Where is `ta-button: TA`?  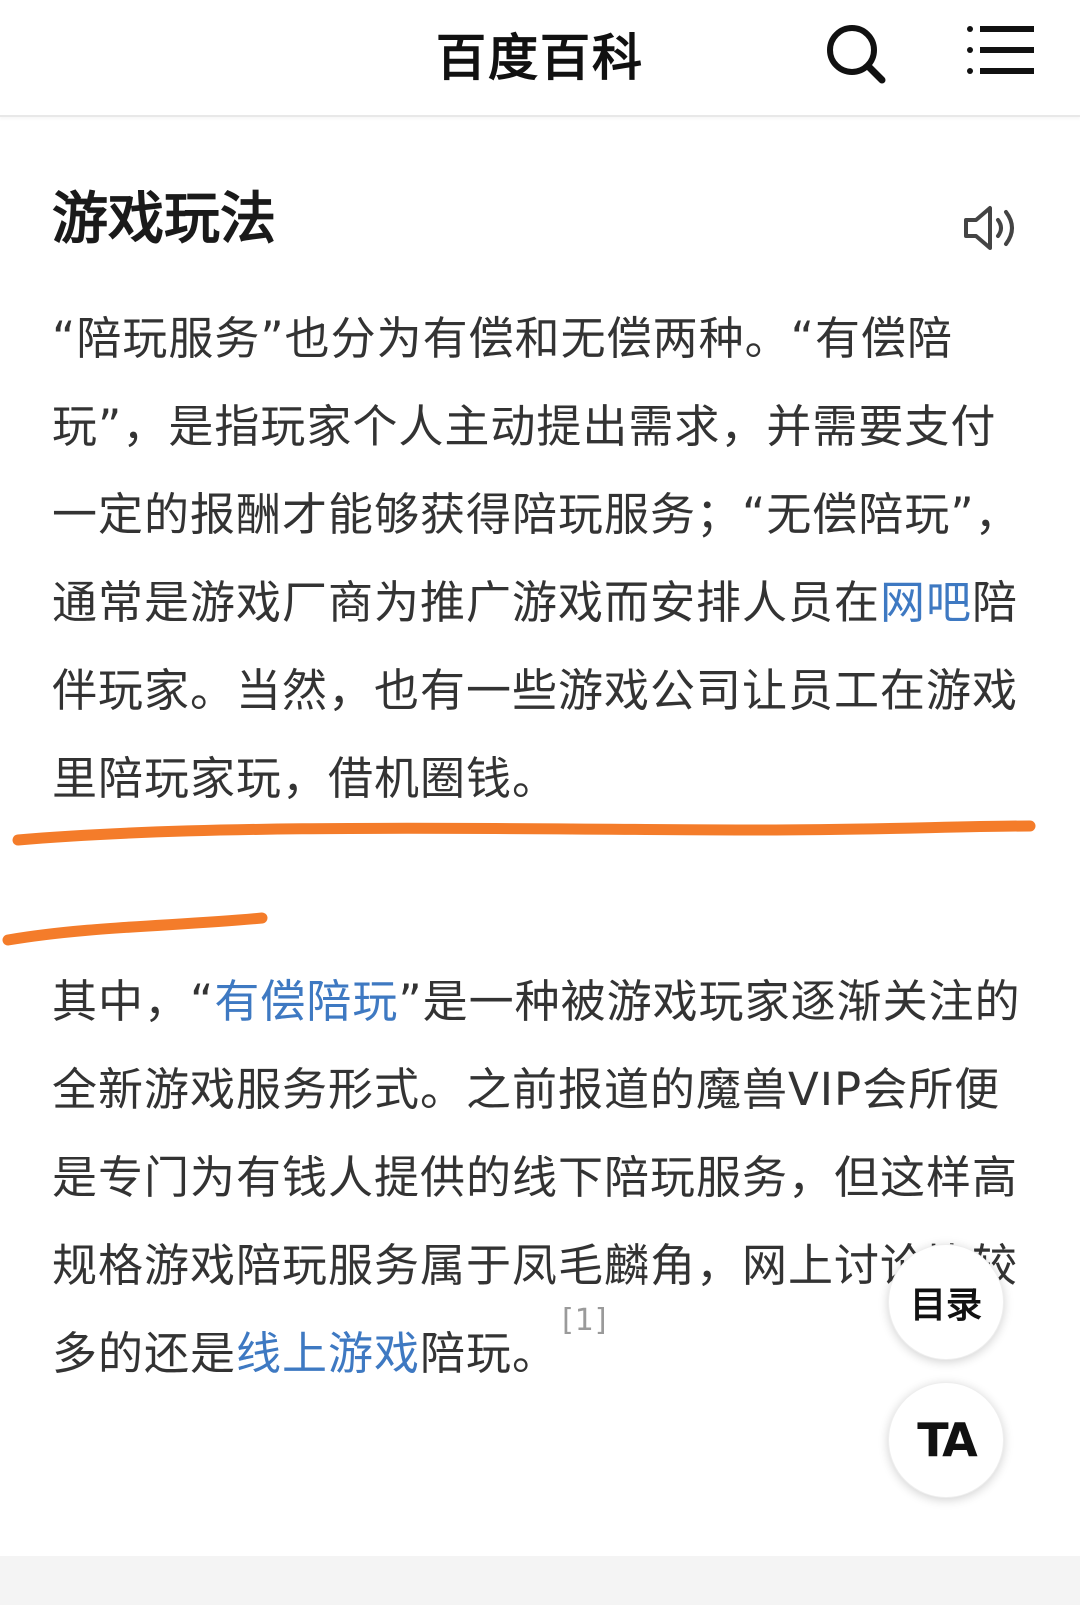 ta-button: TA is located at coordinates (946, 1440).